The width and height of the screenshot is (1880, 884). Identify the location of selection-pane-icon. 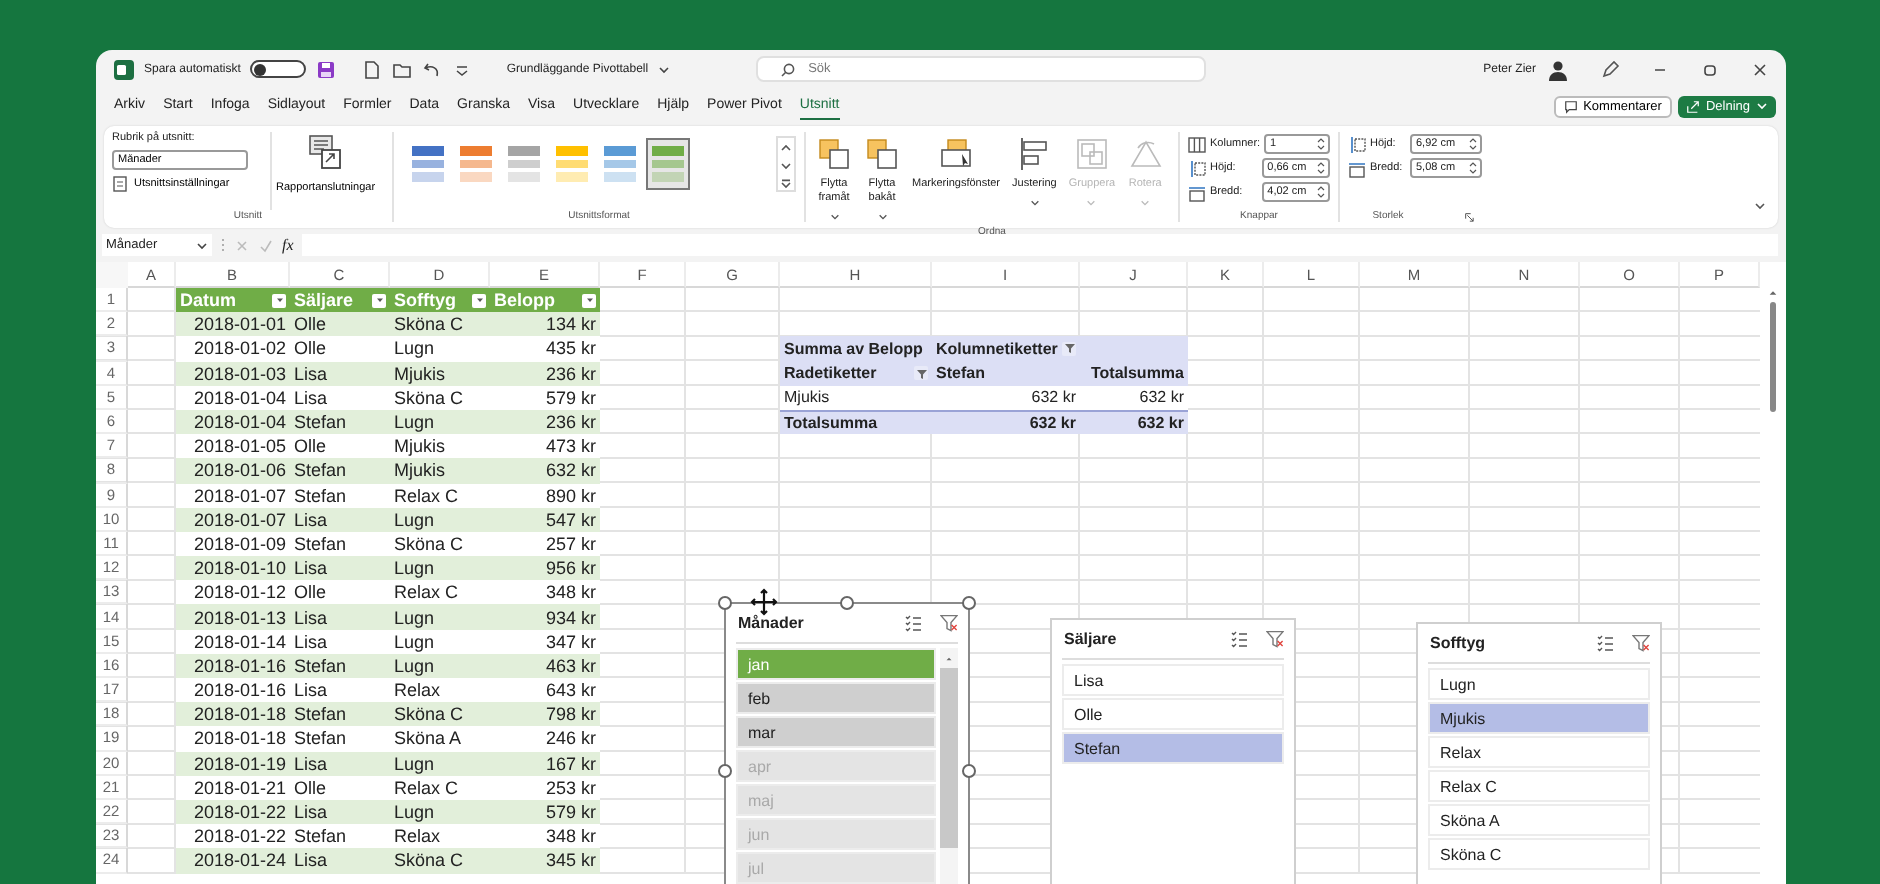
(956, 154).